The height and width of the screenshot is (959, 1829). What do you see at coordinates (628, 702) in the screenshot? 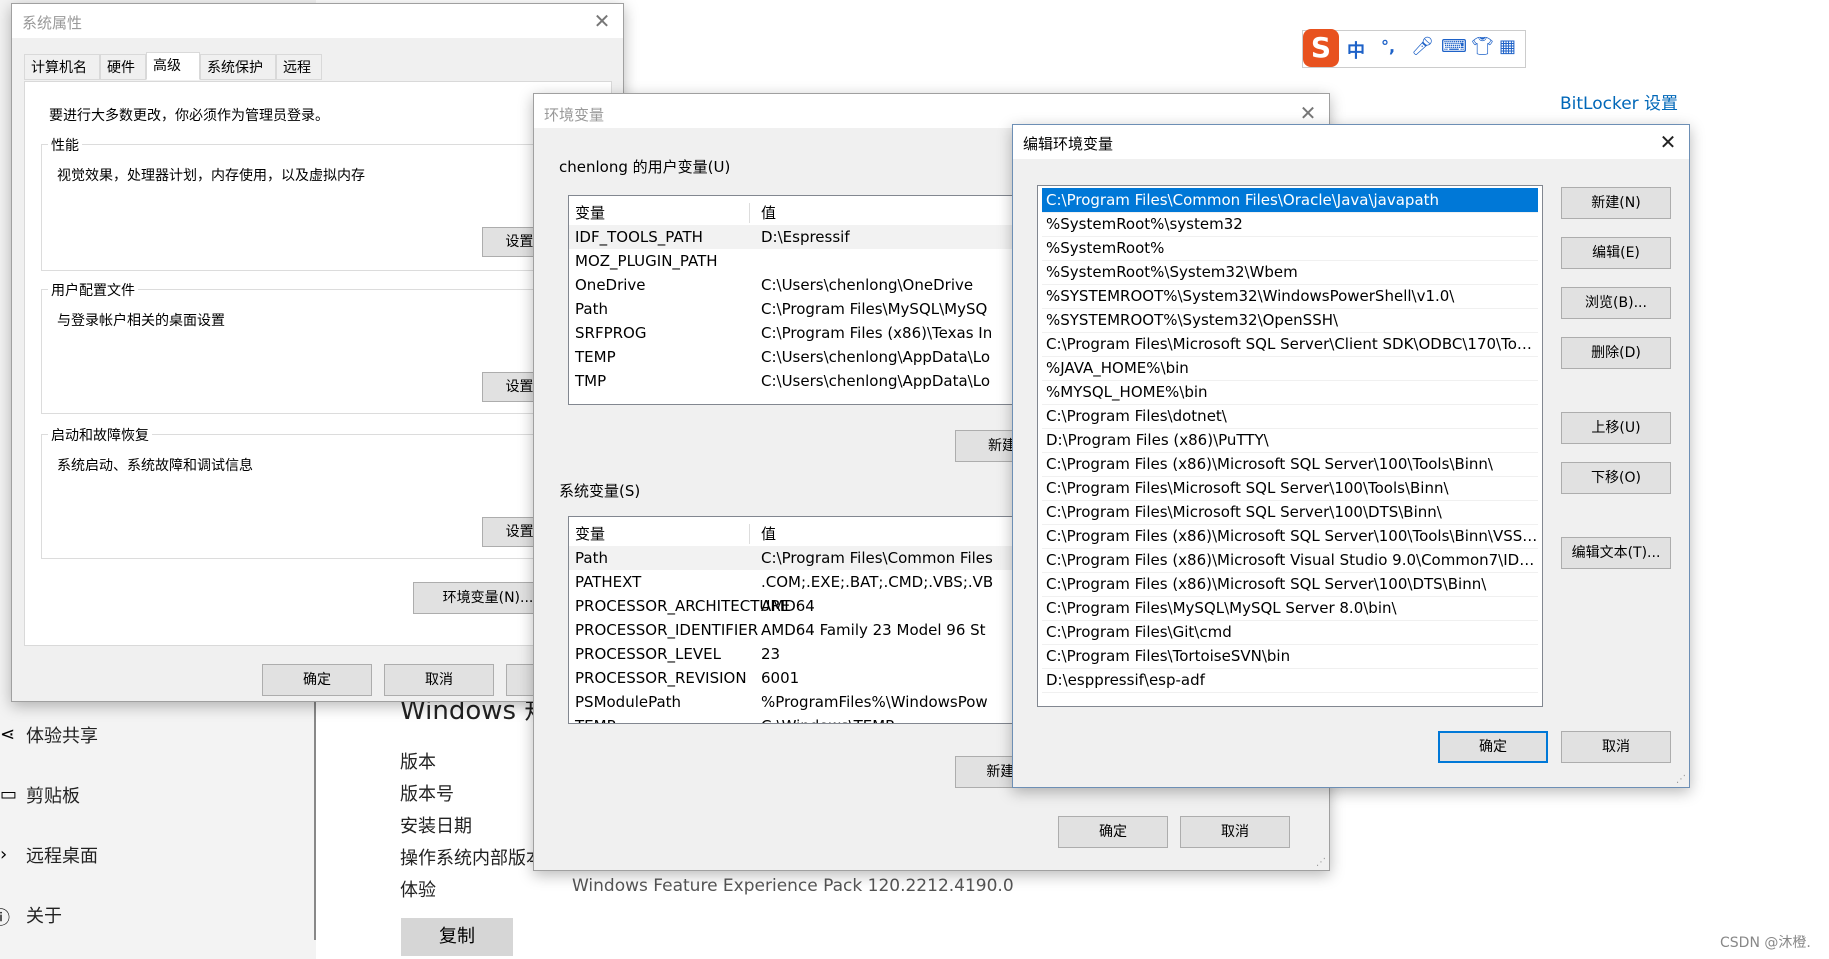
I see `variable-name: PSModulePath` at bounding box center [628, 702].